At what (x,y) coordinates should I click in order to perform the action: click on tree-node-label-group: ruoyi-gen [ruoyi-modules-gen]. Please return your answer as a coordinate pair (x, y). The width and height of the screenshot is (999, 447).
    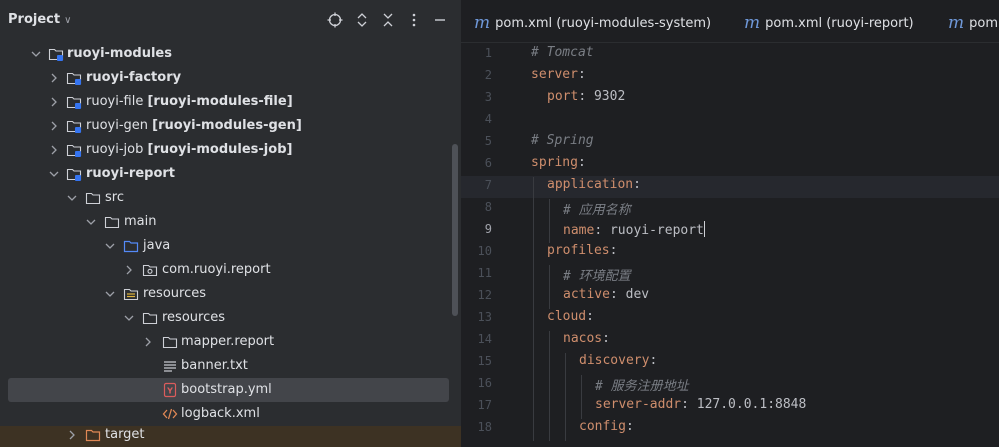
    Looking at the image, I should click on (194, 125).